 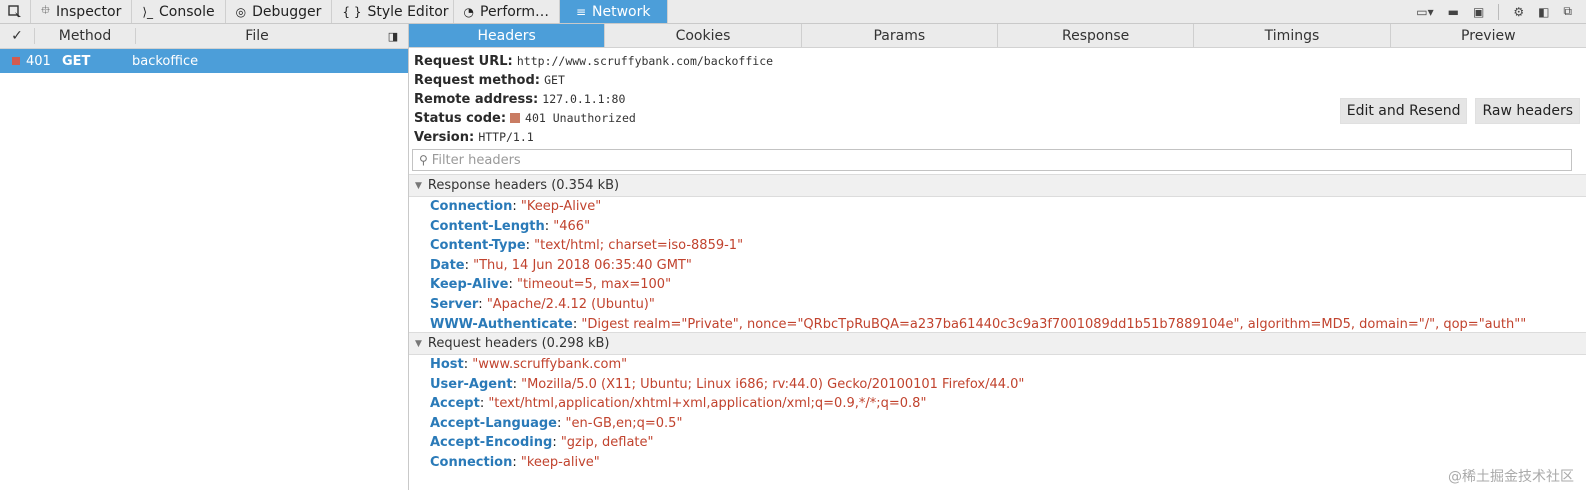 I want to click on header-value: "Thu, 14 Jun 2018 06:35:40 GMT", so click(x=582, y=265).